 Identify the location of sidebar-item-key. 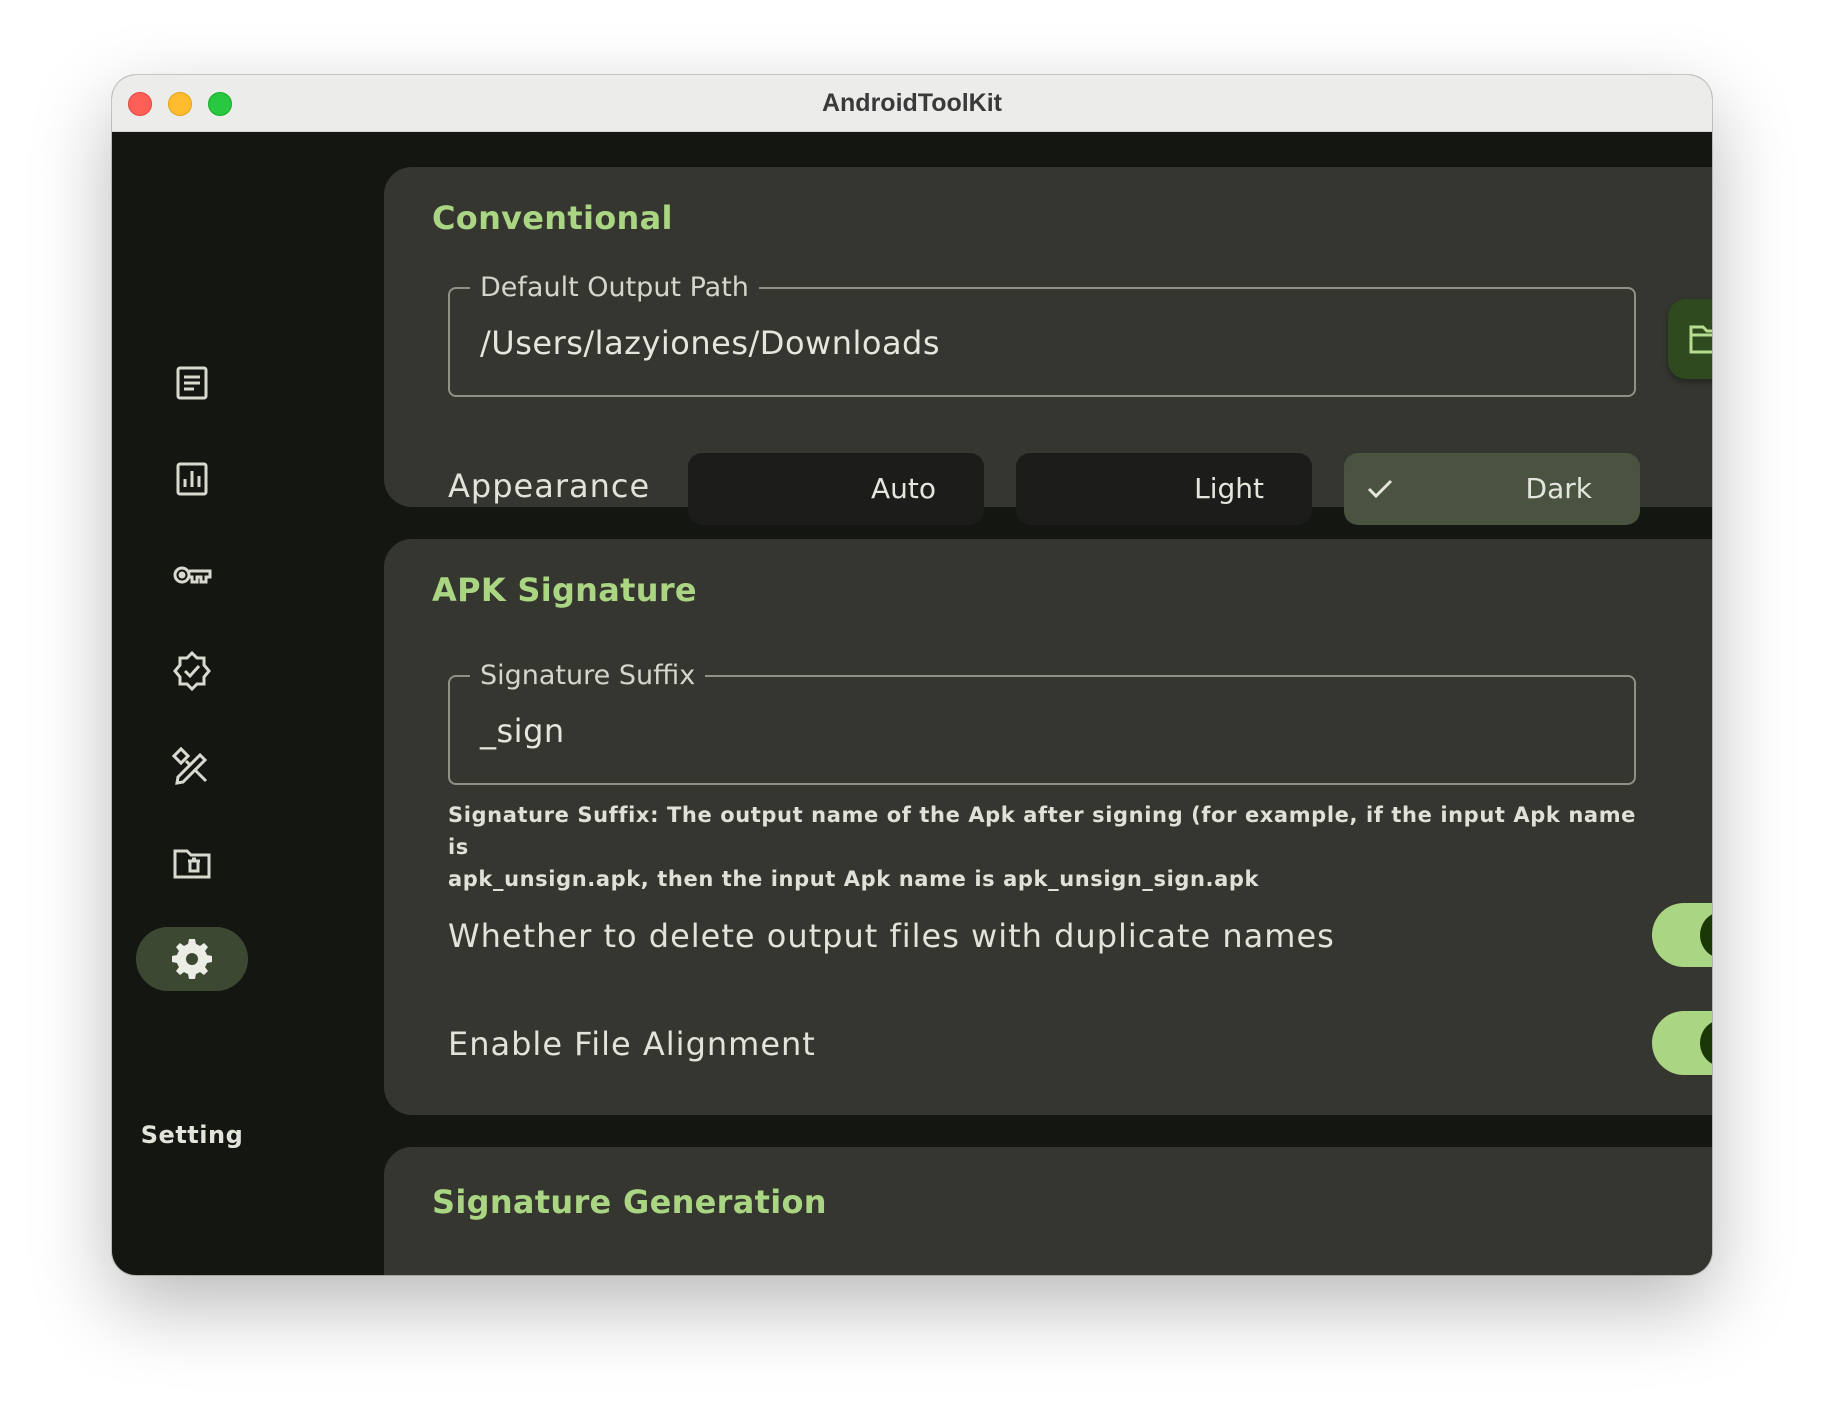
(192, 575).